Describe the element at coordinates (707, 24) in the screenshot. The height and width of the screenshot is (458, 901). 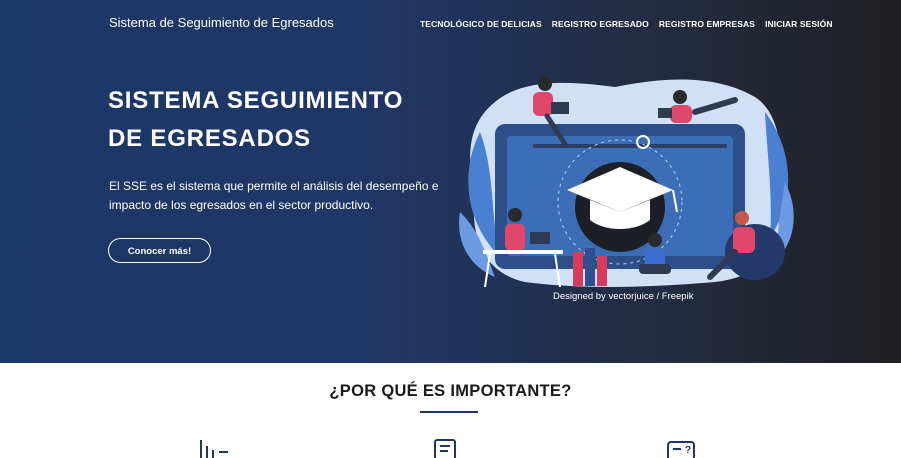
I see `nav-link-registro-empresas: REGISTRO EMPRESAS` at that location.